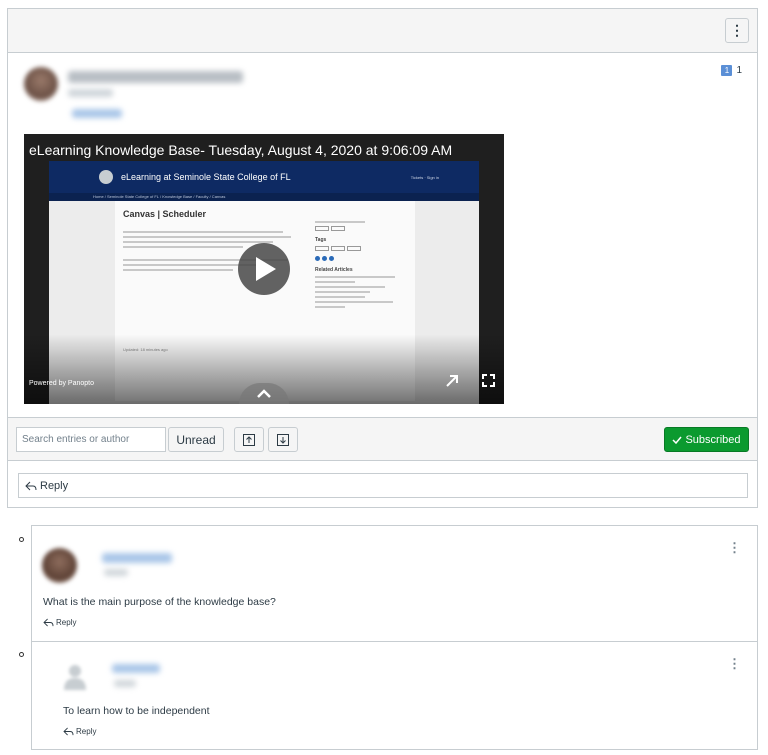 This screenshot has width=768, height=755. What do you see at coordinates (334, 270) in the screenshot?
I see `video-related-label: Related Articles` at bounding box center [334, 270].